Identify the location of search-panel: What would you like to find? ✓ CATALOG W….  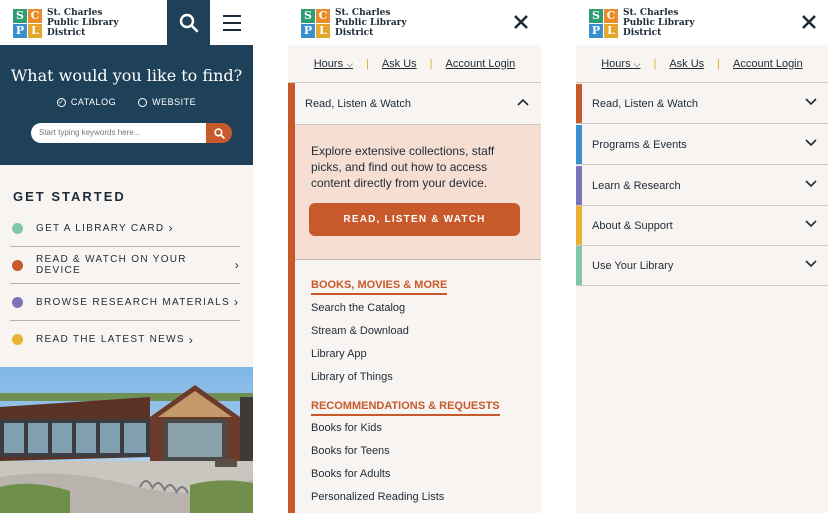
(126, 105).